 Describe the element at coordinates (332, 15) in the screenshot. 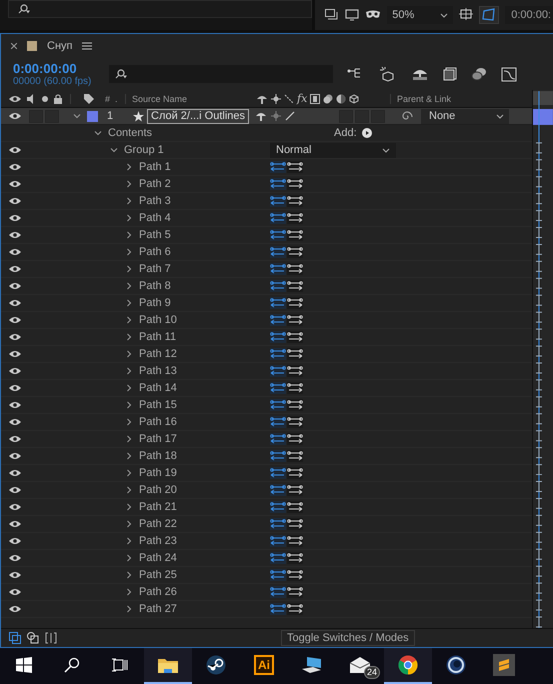

I see `frames-icon` at that location.